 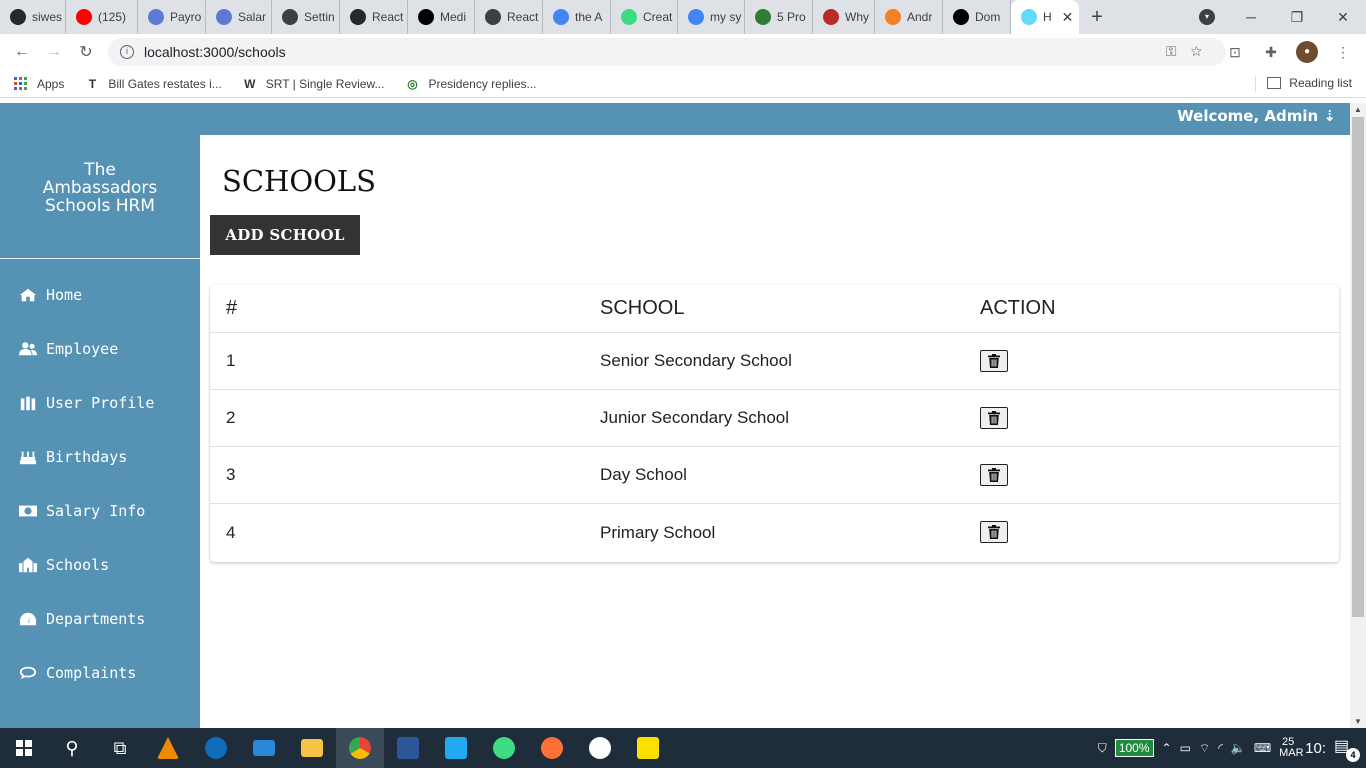 What do you see at coordinates (1097, 17) in the screenshot?
I see `new-tab-icon: +` at bounding box center [1097, 17].